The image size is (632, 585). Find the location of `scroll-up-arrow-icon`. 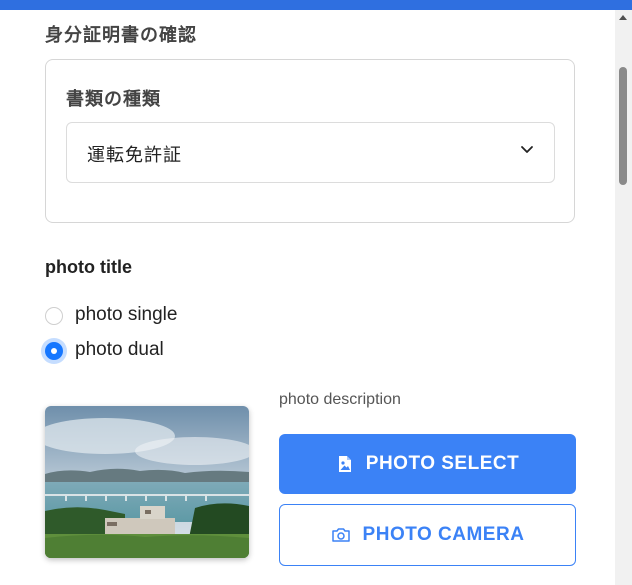

scroll-up-arrow-icon is located at coordinates (623, 17).